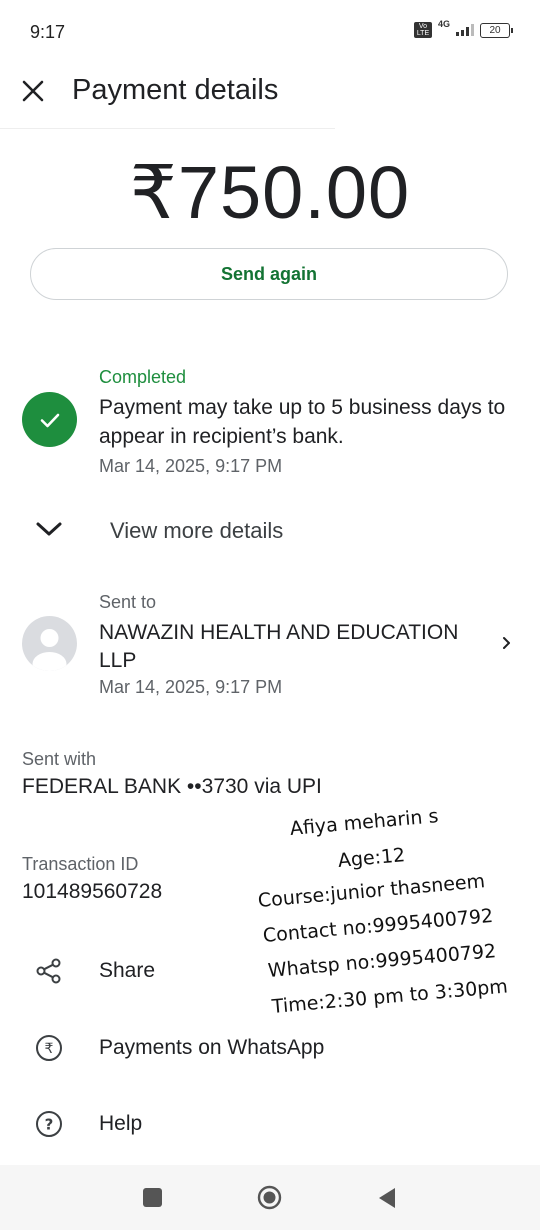  I want to click on home-circle-icon, so click(269, 1197).